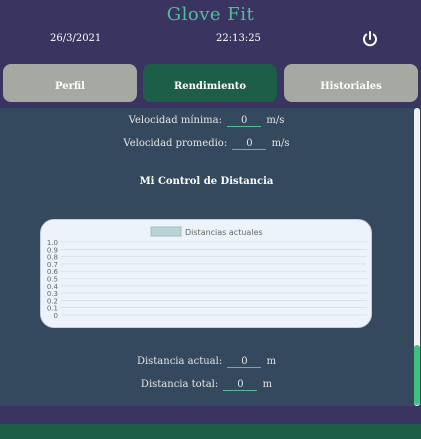 The width and height of the screenshot is (421, 439). I want to click on current-distance-value: 0, so click(244, 362).